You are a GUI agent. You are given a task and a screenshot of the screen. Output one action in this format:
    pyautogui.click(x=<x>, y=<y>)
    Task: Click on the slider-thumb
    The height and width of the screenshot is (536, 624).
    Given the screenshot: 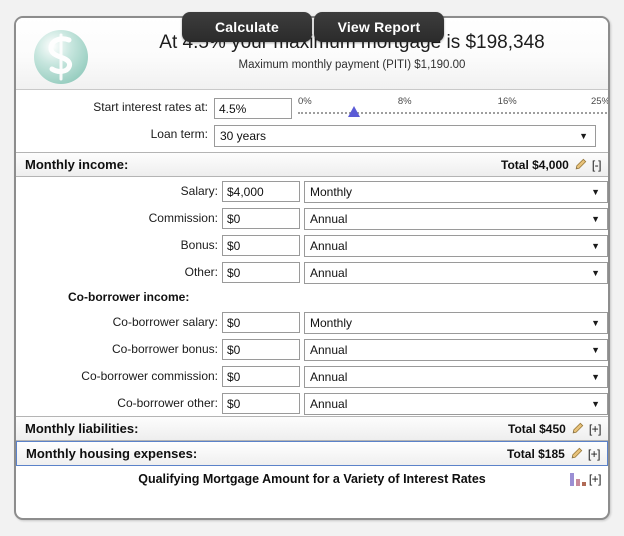 What is the action you would take?
    pyautogui.click(x=353, y=111)
    